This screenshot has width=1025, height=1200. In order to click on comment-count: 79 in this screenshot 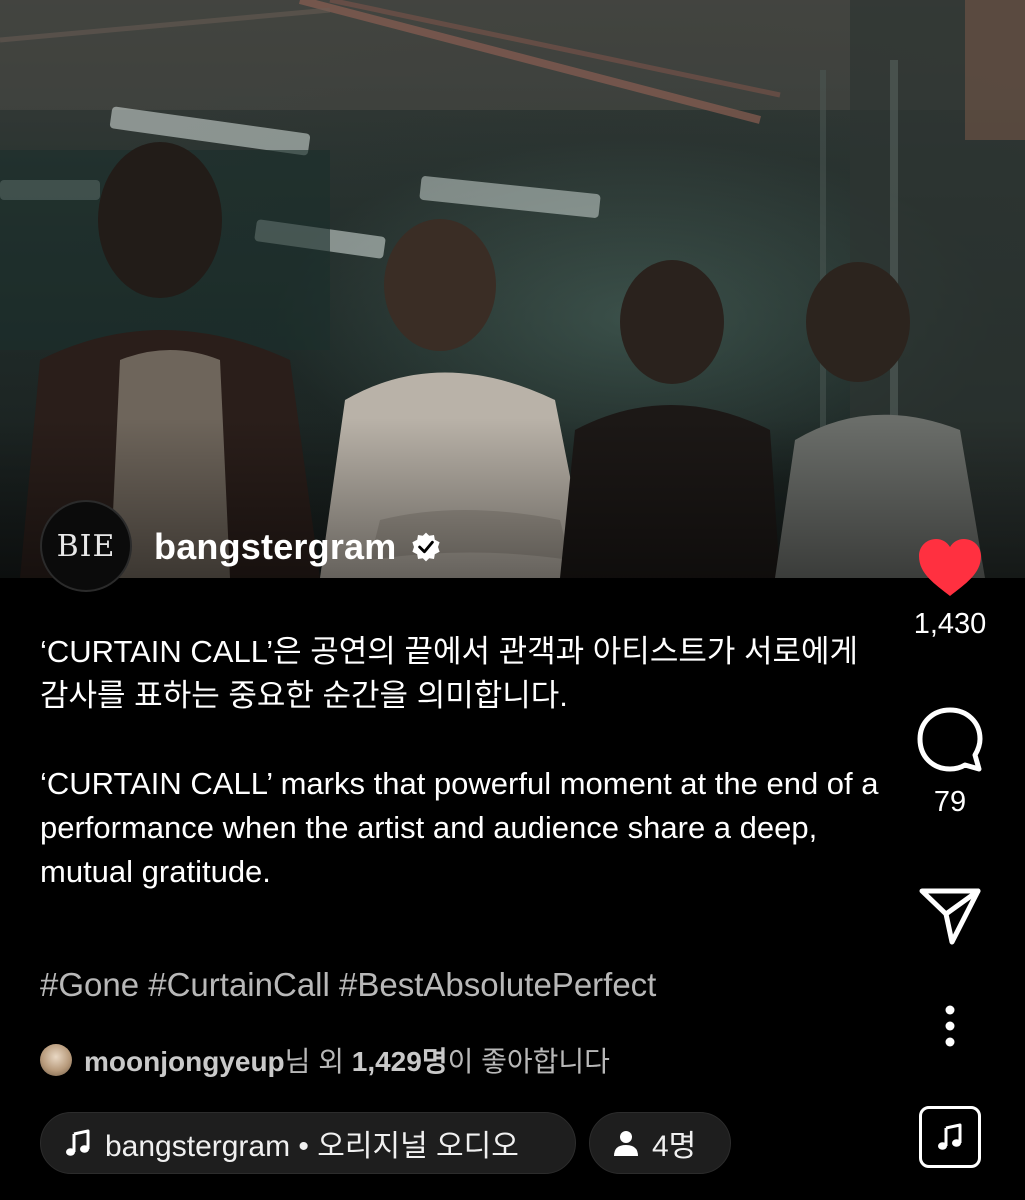, I will do `click(950, 802)`.